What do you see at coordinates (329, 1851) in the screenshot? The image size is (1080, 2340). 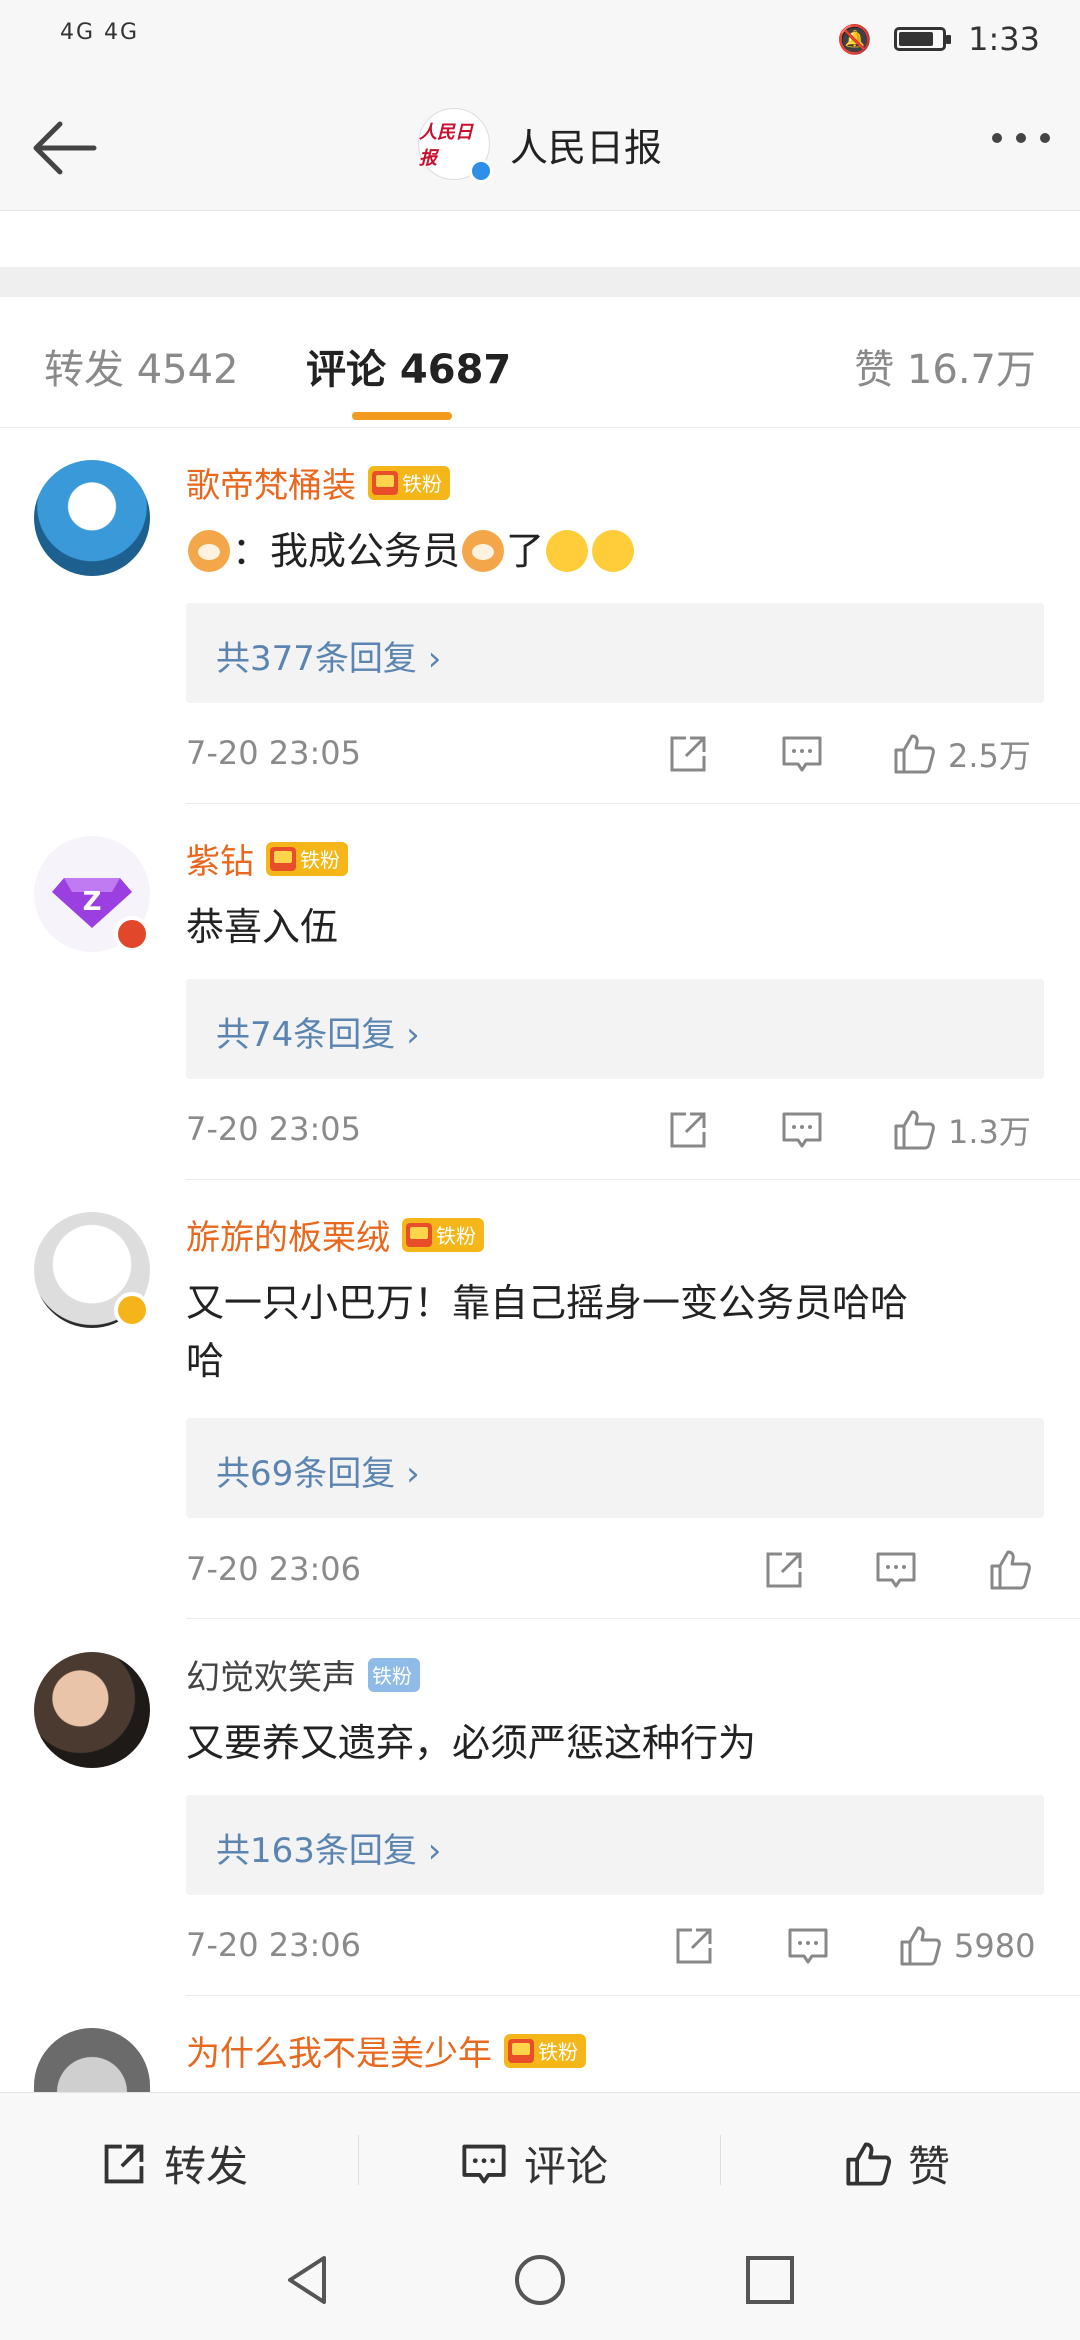 I see `reply-count: 共163条回复 ›` at bounding box center [329, 1851].